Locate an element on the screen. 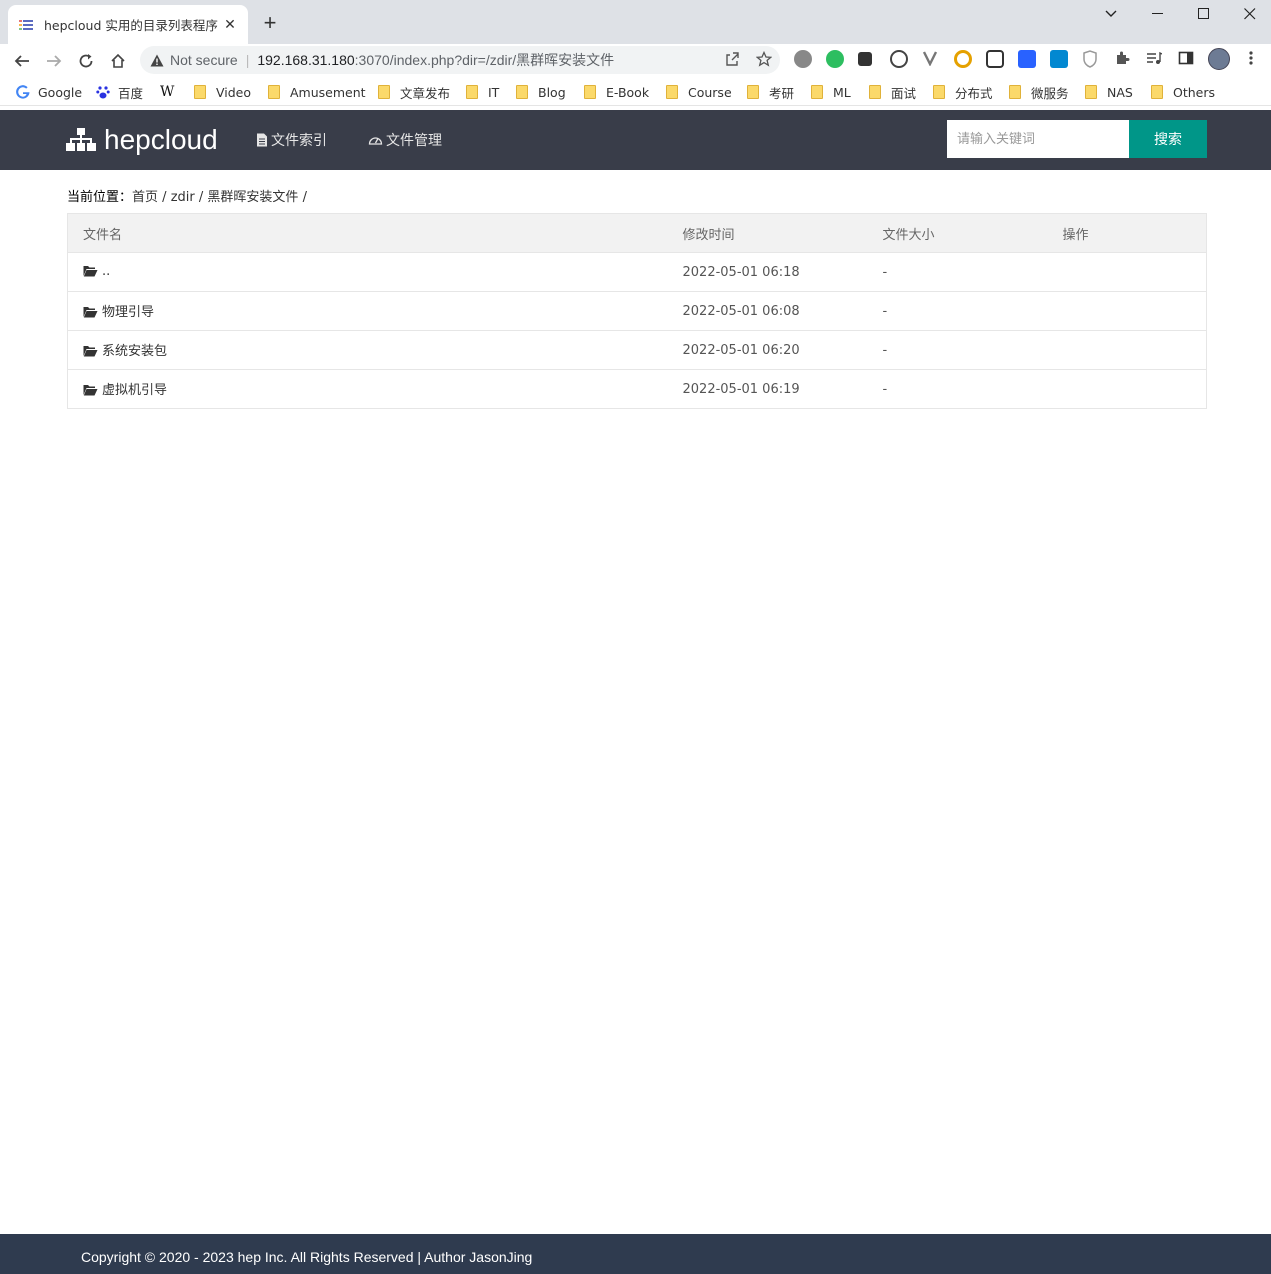  kebab-menu-icon is located at coordinates (1251, 59).